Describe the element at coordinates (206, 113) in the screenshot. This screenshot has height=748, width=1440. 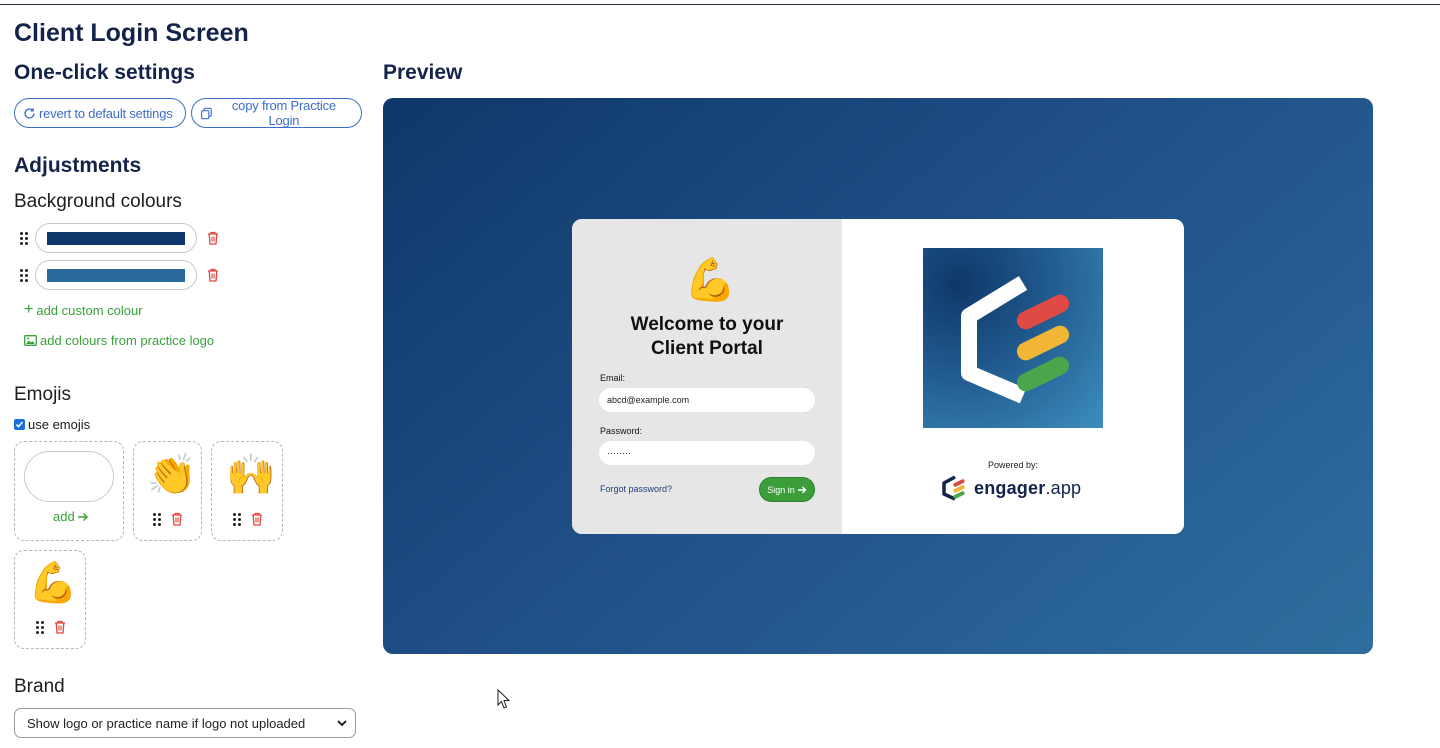
I see `copy-icon` at that location.